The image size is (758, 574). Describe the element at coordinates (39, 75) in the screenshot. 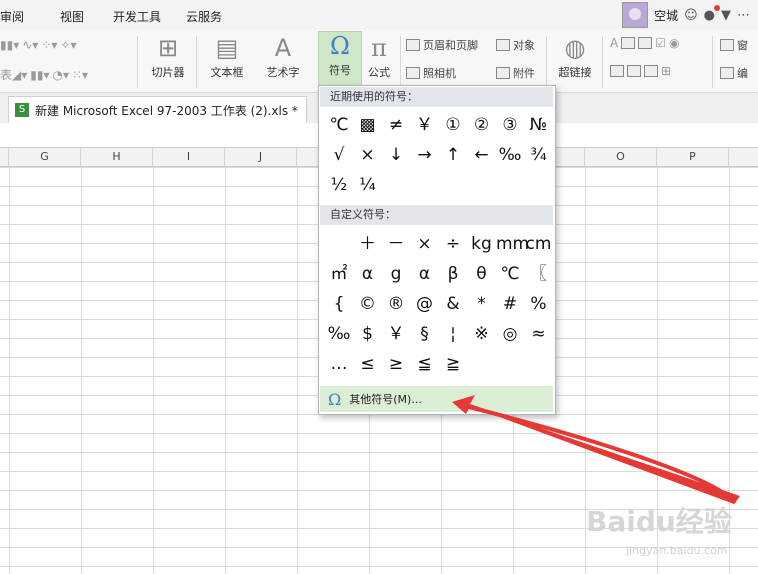

I see `column-chart-icon: ▮▮▾` at that location.